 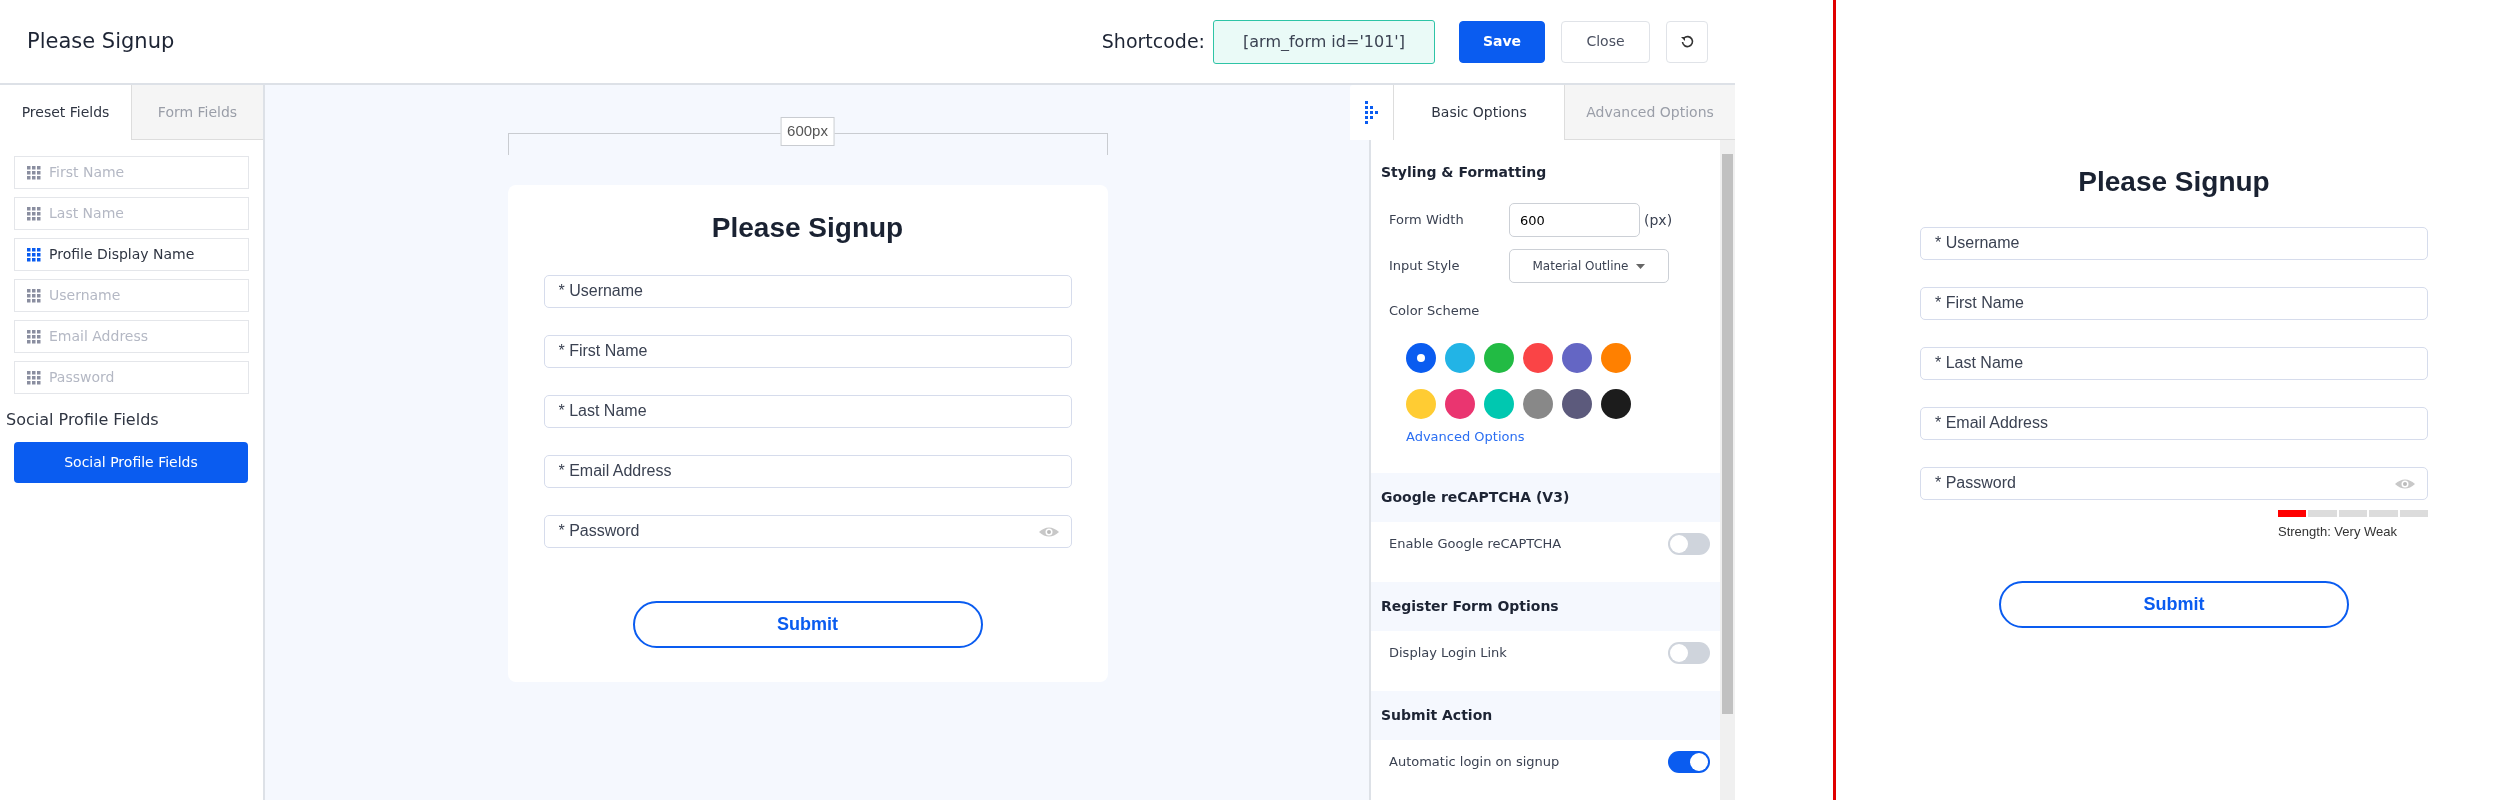 What do you see at coordinates (1153, 42) in the screenshot?
I see `shortcode-label: Shortcode:` at bounding box center [1153, 42].